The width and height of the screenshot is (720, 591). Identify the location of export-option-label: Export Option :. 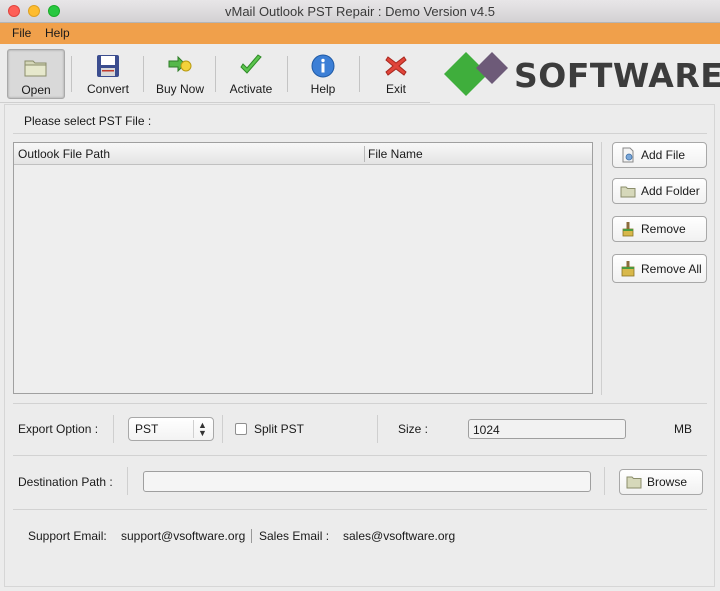
(58, 429).